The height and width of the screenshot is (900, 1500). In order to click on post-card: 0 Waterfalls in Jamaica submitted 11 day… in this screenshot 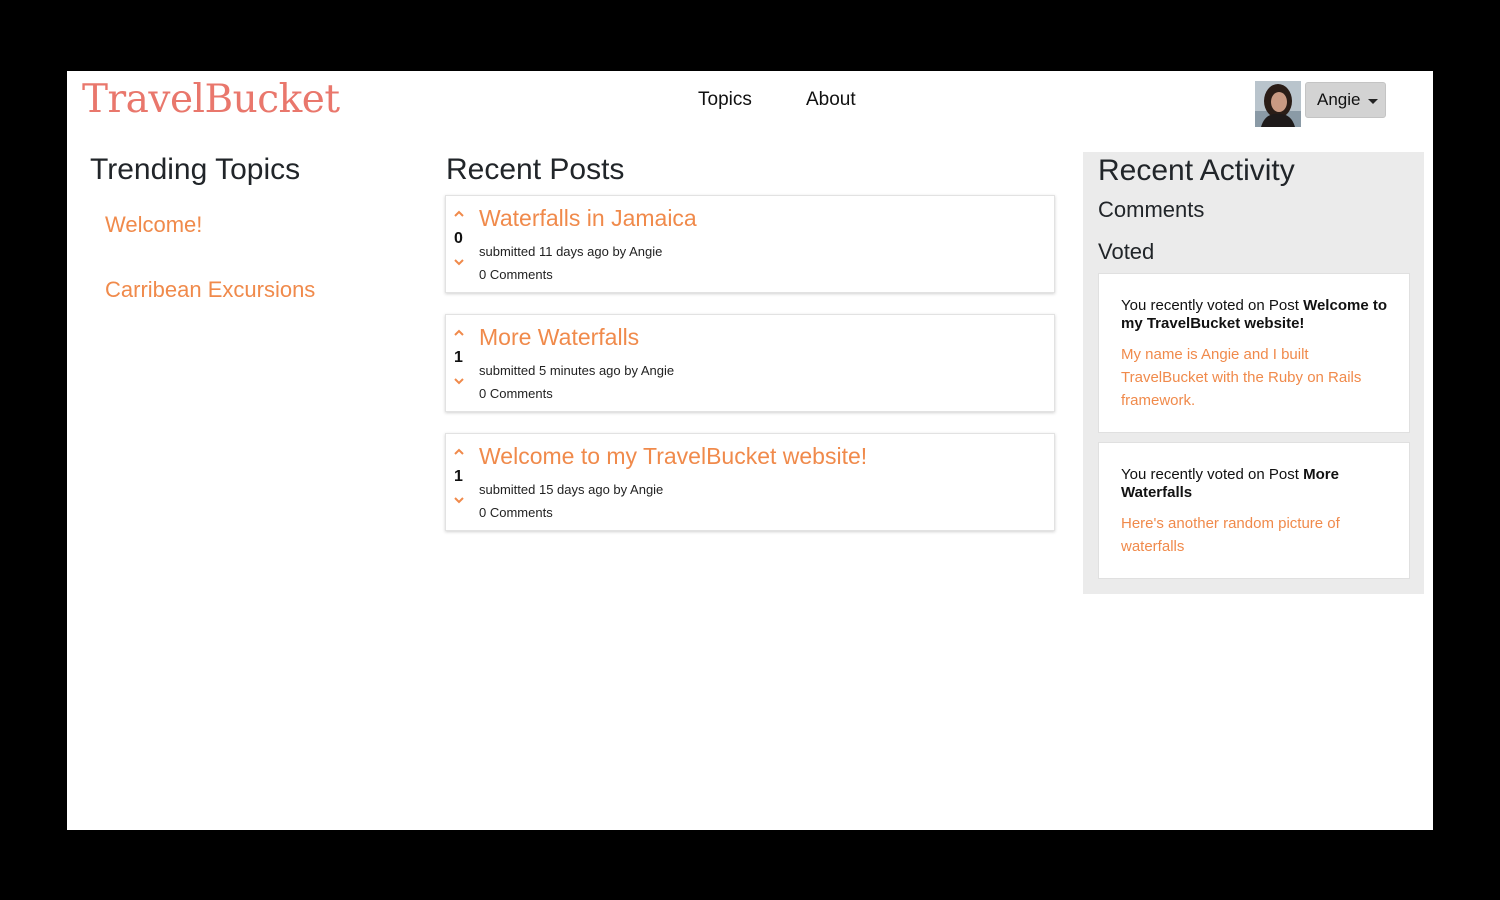, I will do `click(750, 244)`.